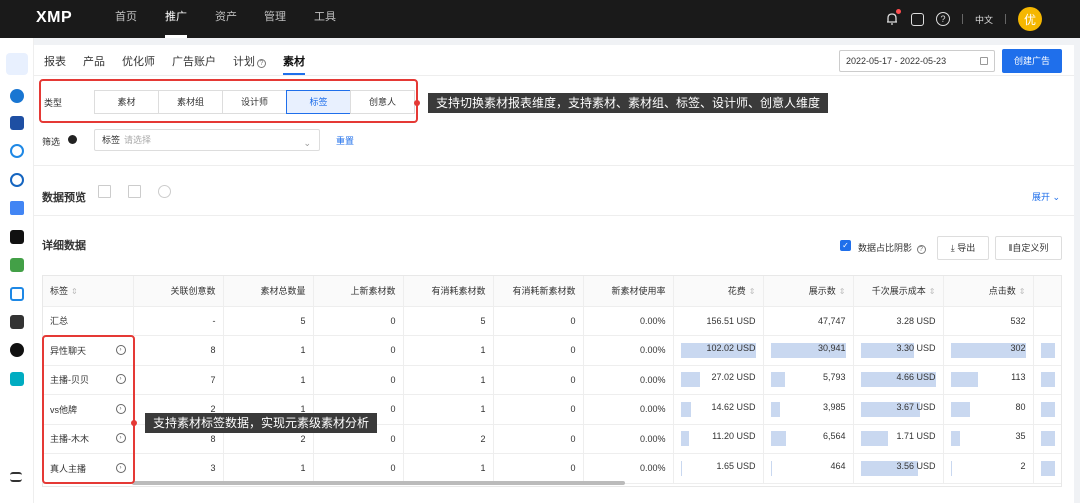 This screenshot has width=1080, height=503. What do you see at coordinates (885, 248) in the screenshot?
I see `shadow-label-text: 数据占比阴影` at bounding box center [885, 248].